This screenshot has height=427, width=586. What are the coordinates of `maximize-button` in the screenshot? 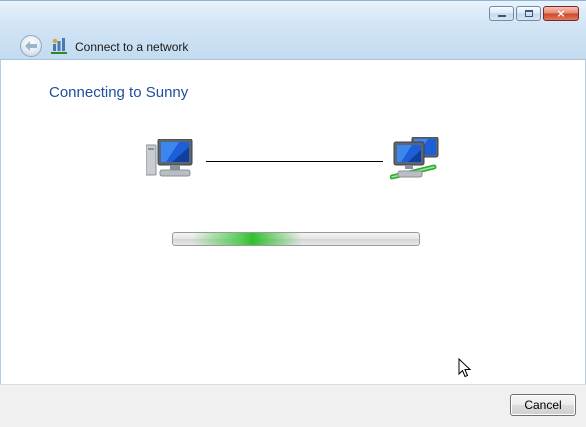 It's located at (528, 13).